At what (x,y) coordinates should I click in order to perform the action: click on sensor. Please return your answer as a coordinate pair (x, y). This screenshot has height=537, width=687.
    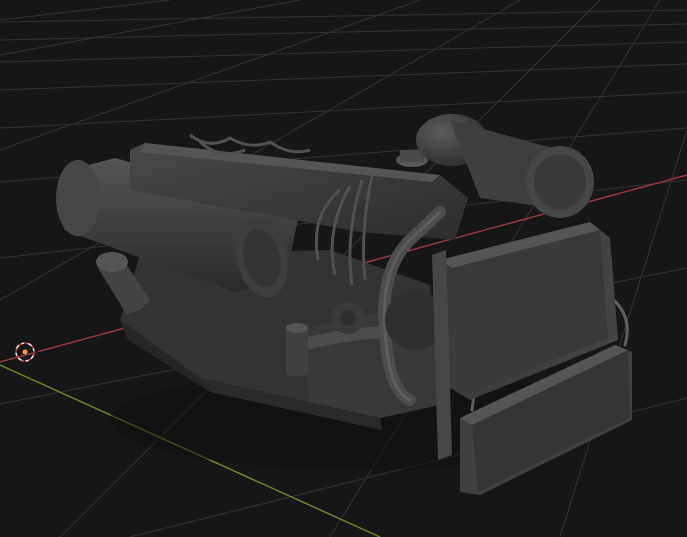
    Looking at the image, I should click on (297, 351).